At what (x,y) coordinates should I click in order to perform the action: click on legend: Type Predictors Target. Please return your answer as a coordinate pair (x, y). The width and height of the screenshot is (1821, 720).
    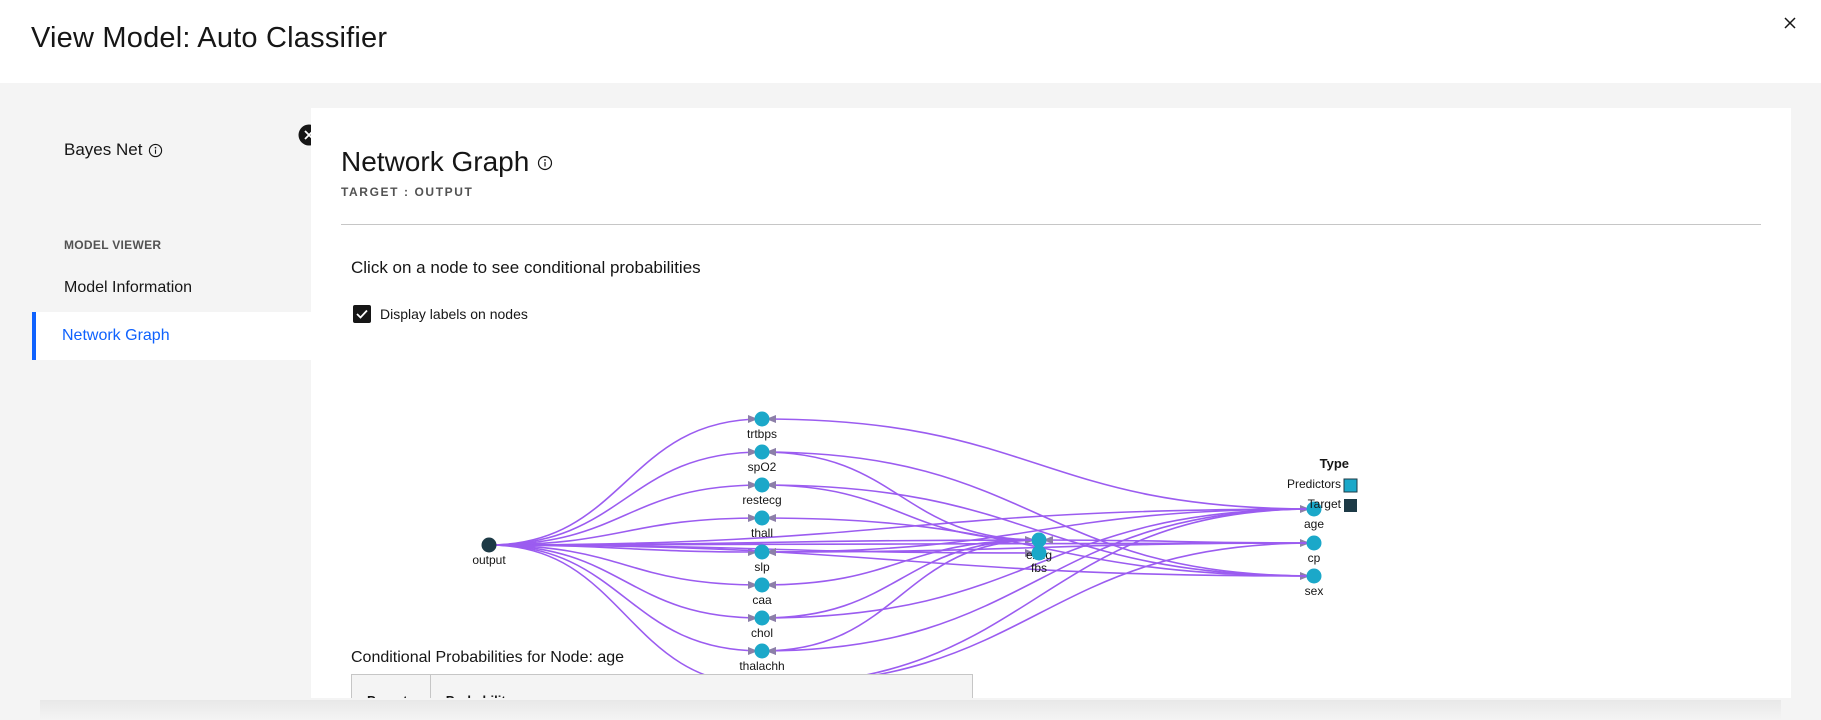
    Looking at the image, I should click on (1322, 484).